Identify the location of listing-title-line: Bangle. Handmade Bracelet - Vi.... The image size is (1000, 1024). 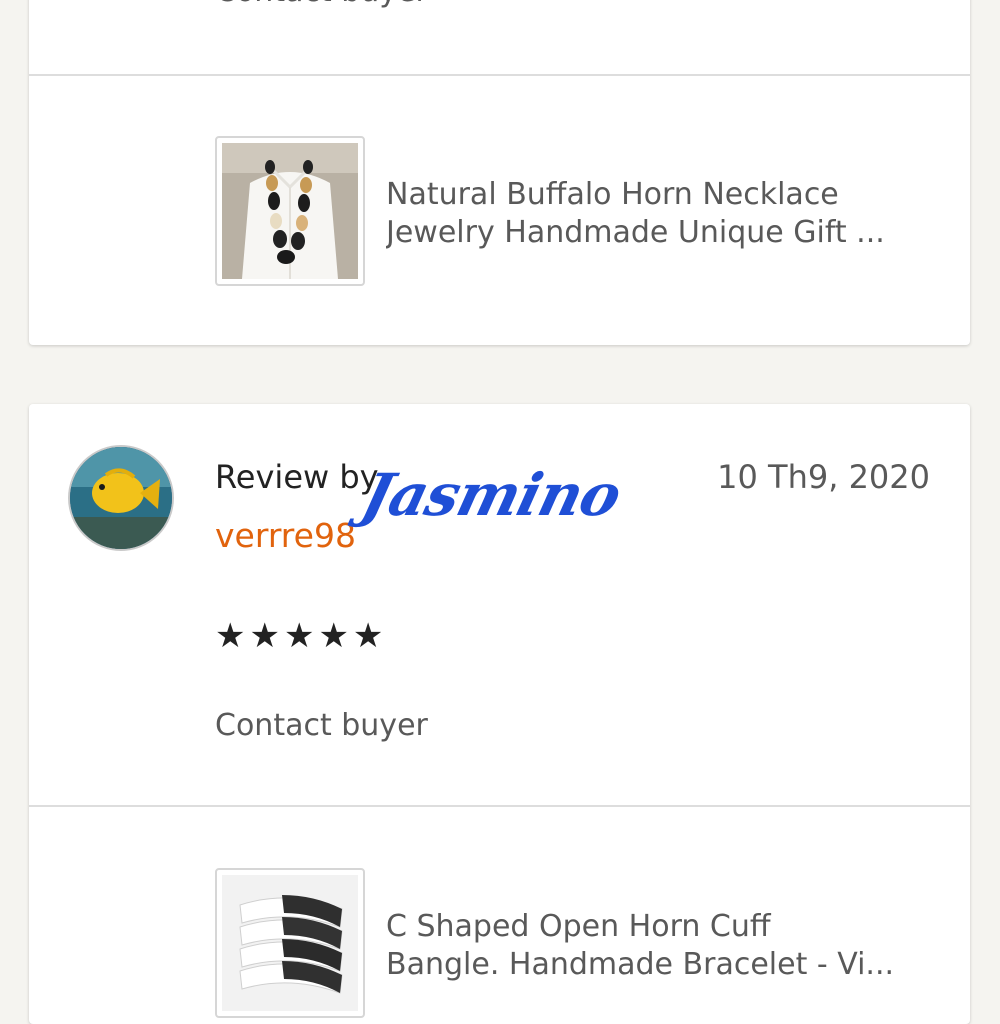
(640, 964).